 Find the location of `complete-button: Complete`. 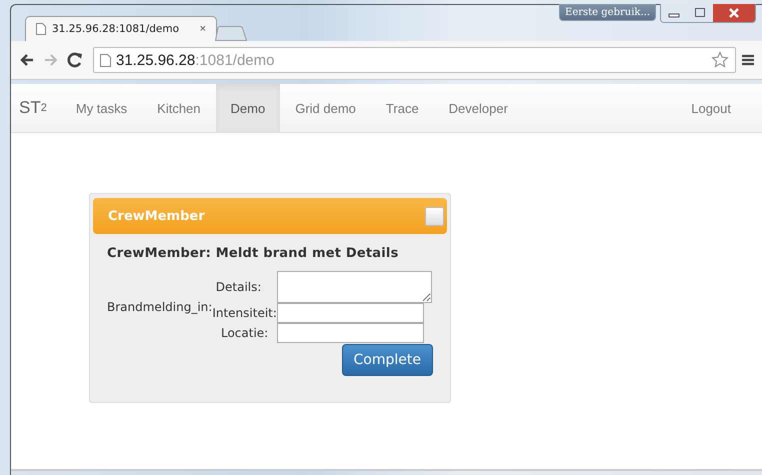

complete-button: Complete is located at coordinates (387, 360).